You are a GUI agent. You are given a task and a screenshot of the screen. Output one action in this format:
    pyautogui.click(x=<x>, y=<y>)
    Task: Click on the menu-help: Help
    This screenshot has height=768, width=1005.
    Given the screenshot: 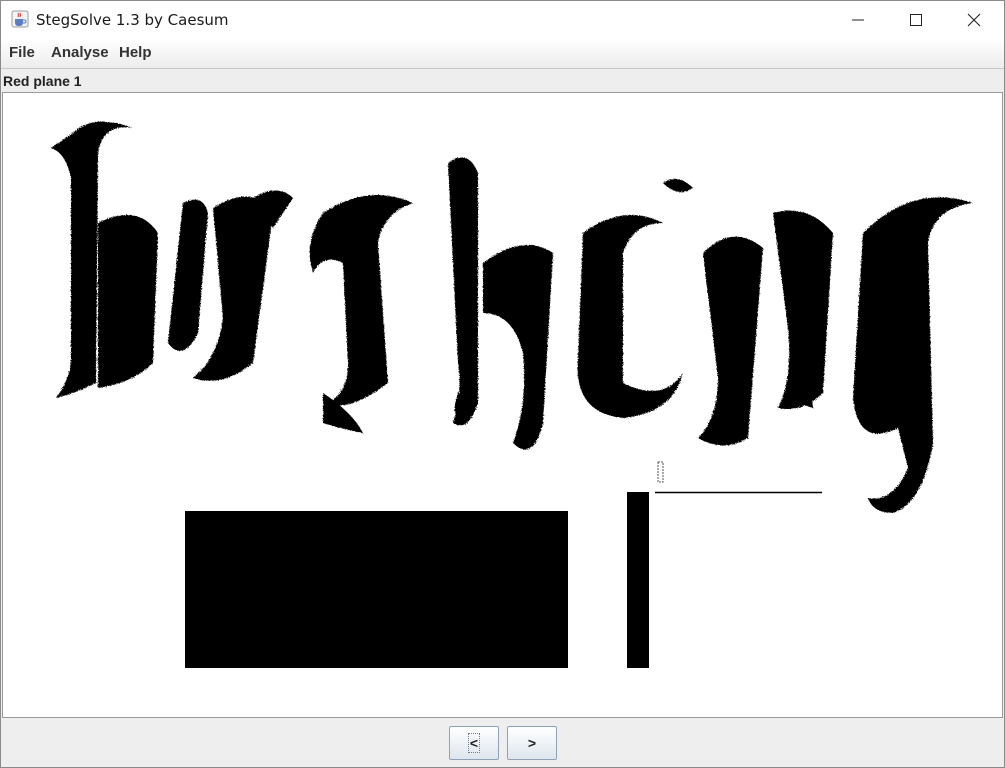 What is the action you would take?
    pyautogui.click(x=135, y=53)
    